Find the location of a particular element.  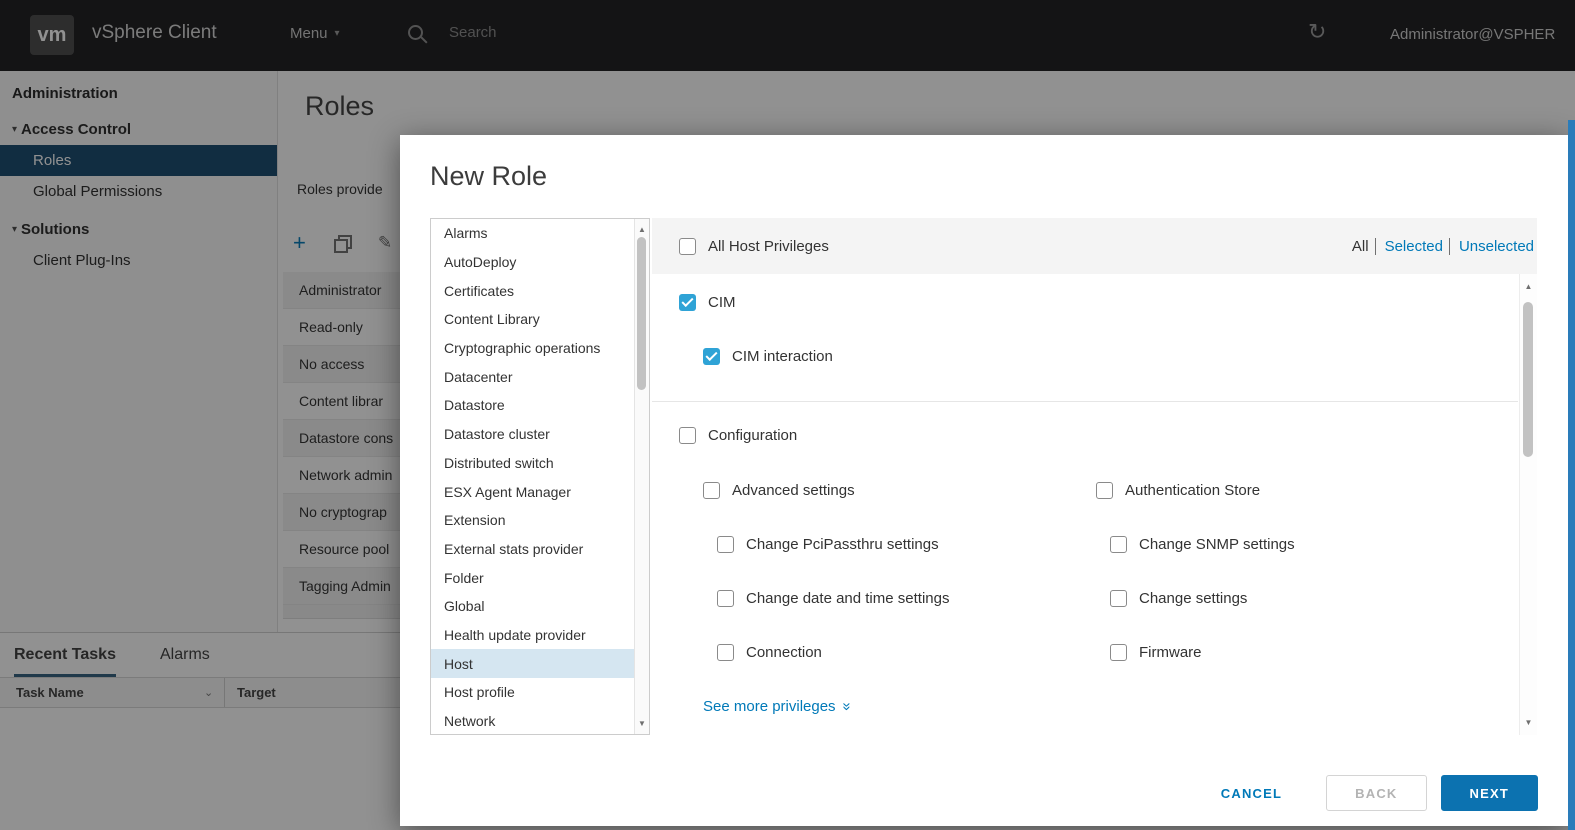

privilege-row-advanced-settings: Advanced settings is located at coordinates (899, 490).